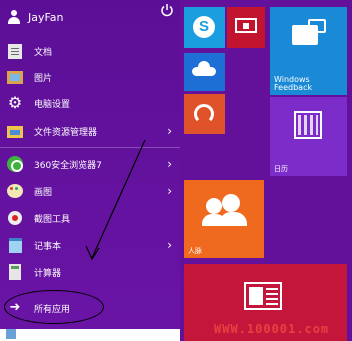  Describe the element at coordinates (15, 51) in the screenshot. I see `document-icon` at that location.